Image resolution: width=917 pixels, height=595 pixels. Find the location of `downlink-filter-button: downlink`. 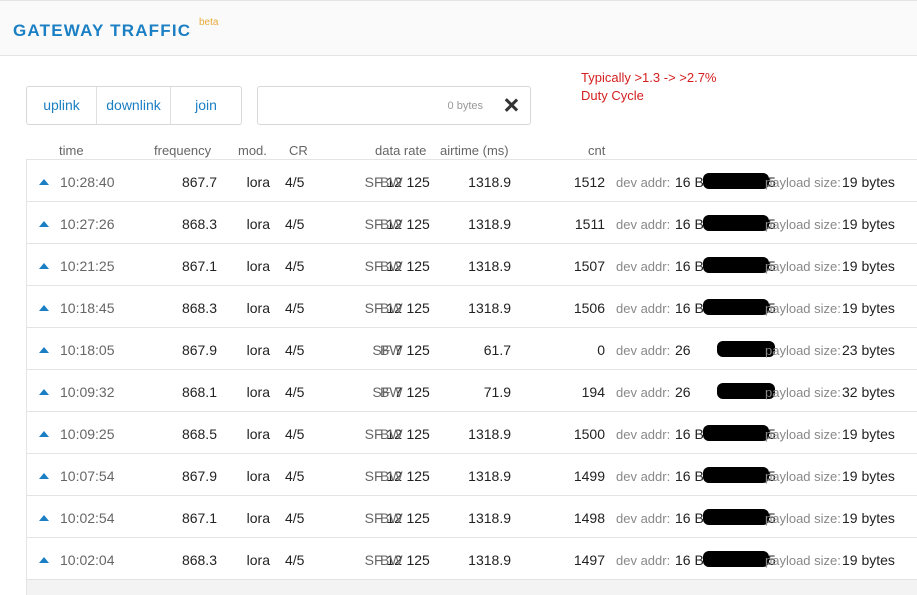

downlink-filter-button: downlink is located at coordinates (134, 105).